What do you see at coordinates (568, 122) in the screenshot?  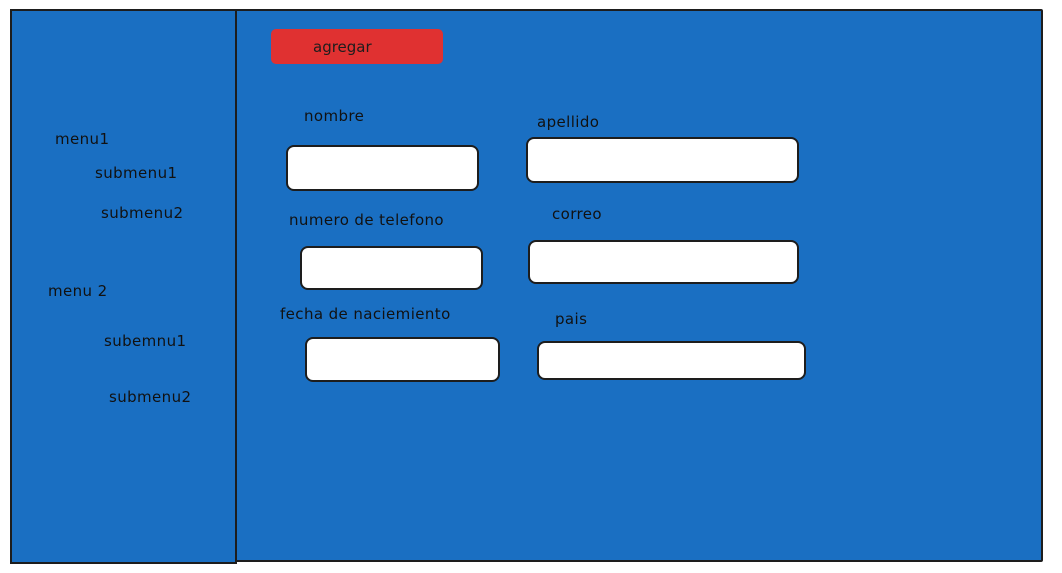 I see `apellido-label: apellido` at bounding box center [568, 122].